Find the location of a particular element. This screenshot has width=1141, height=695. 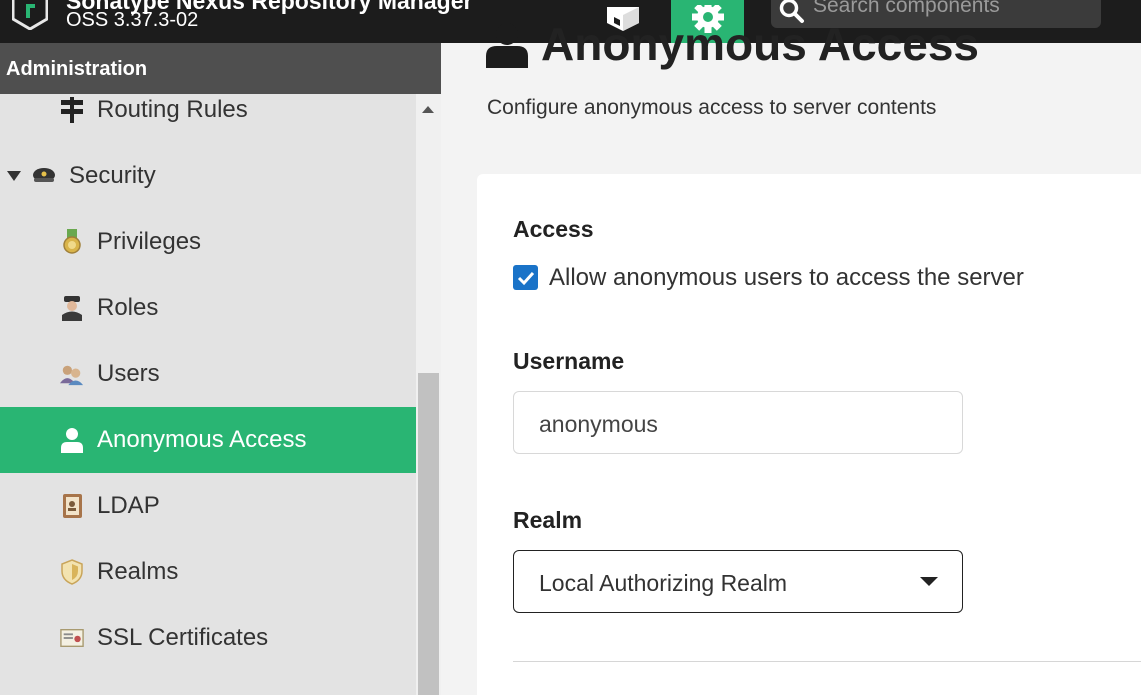

divider is located at coordinates (827, 661).